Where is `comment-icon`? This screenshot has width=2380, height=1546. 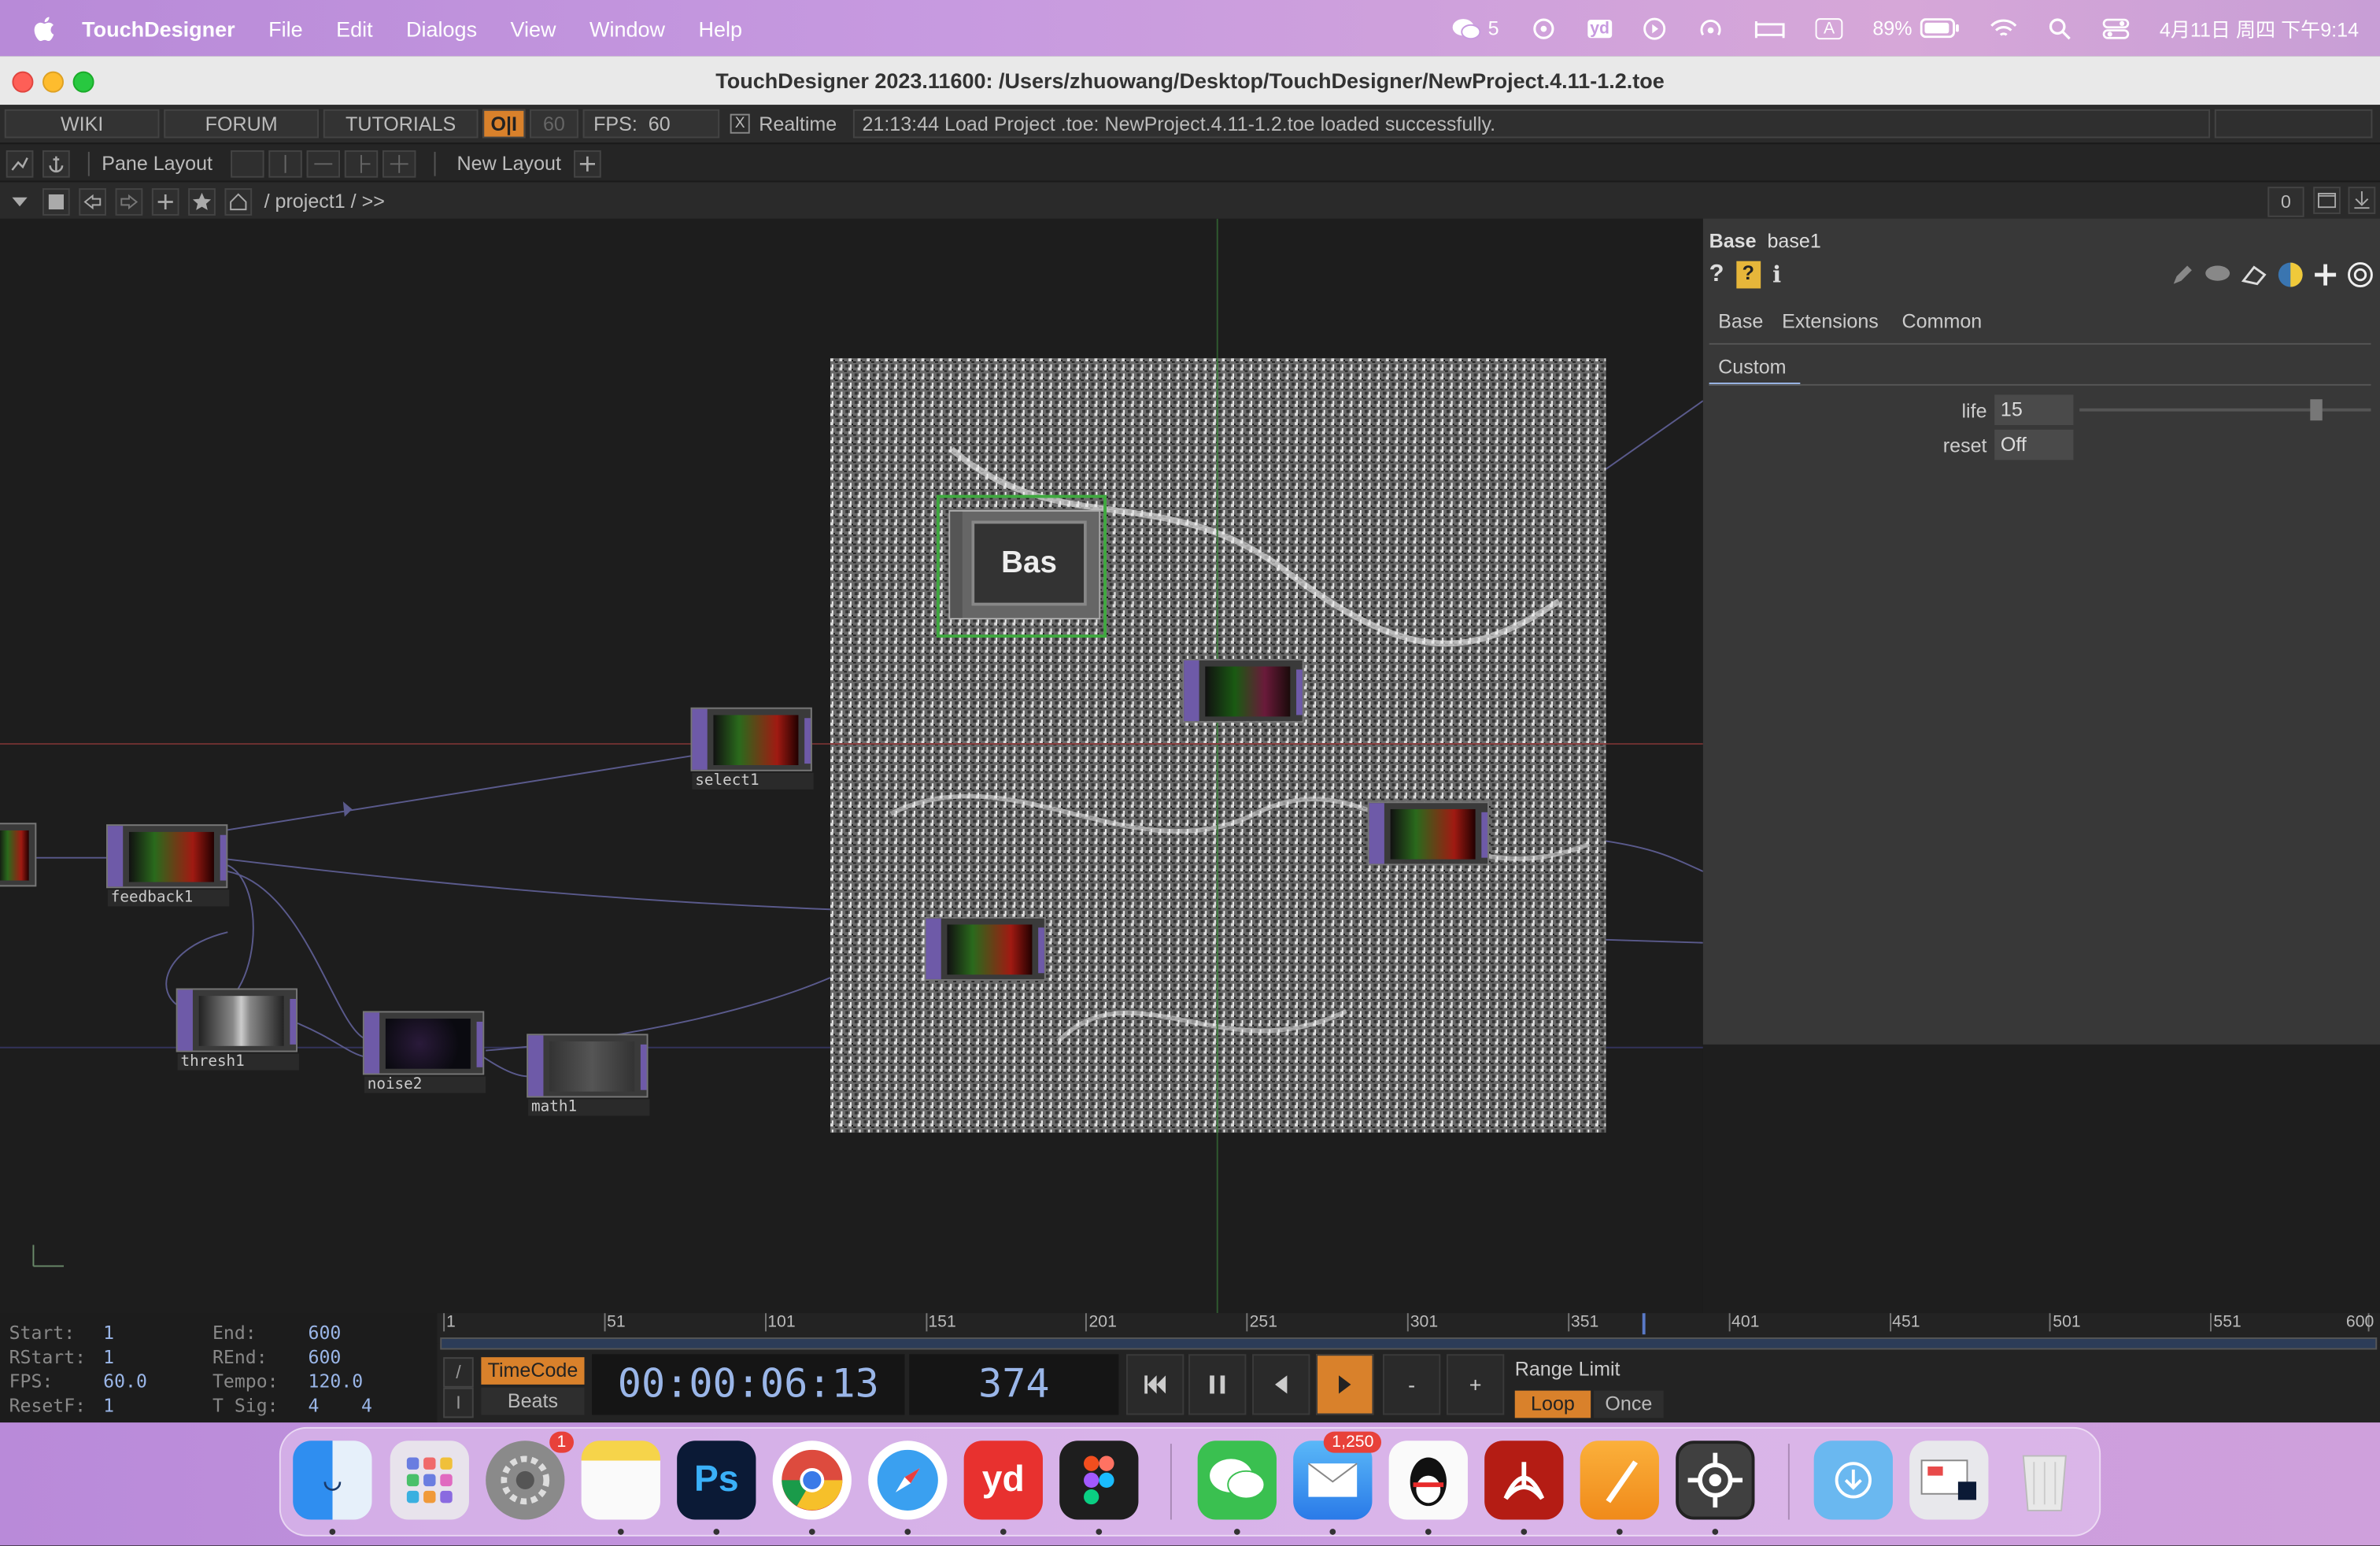 comment-icon is located at coordinates (2217, 275).